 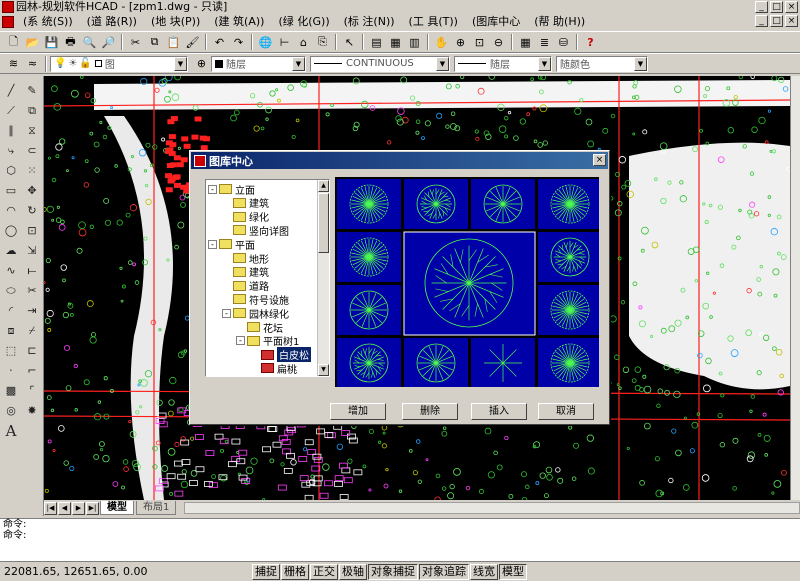 I want to click on cut-icon: ✂, so click(x=135, y=42).